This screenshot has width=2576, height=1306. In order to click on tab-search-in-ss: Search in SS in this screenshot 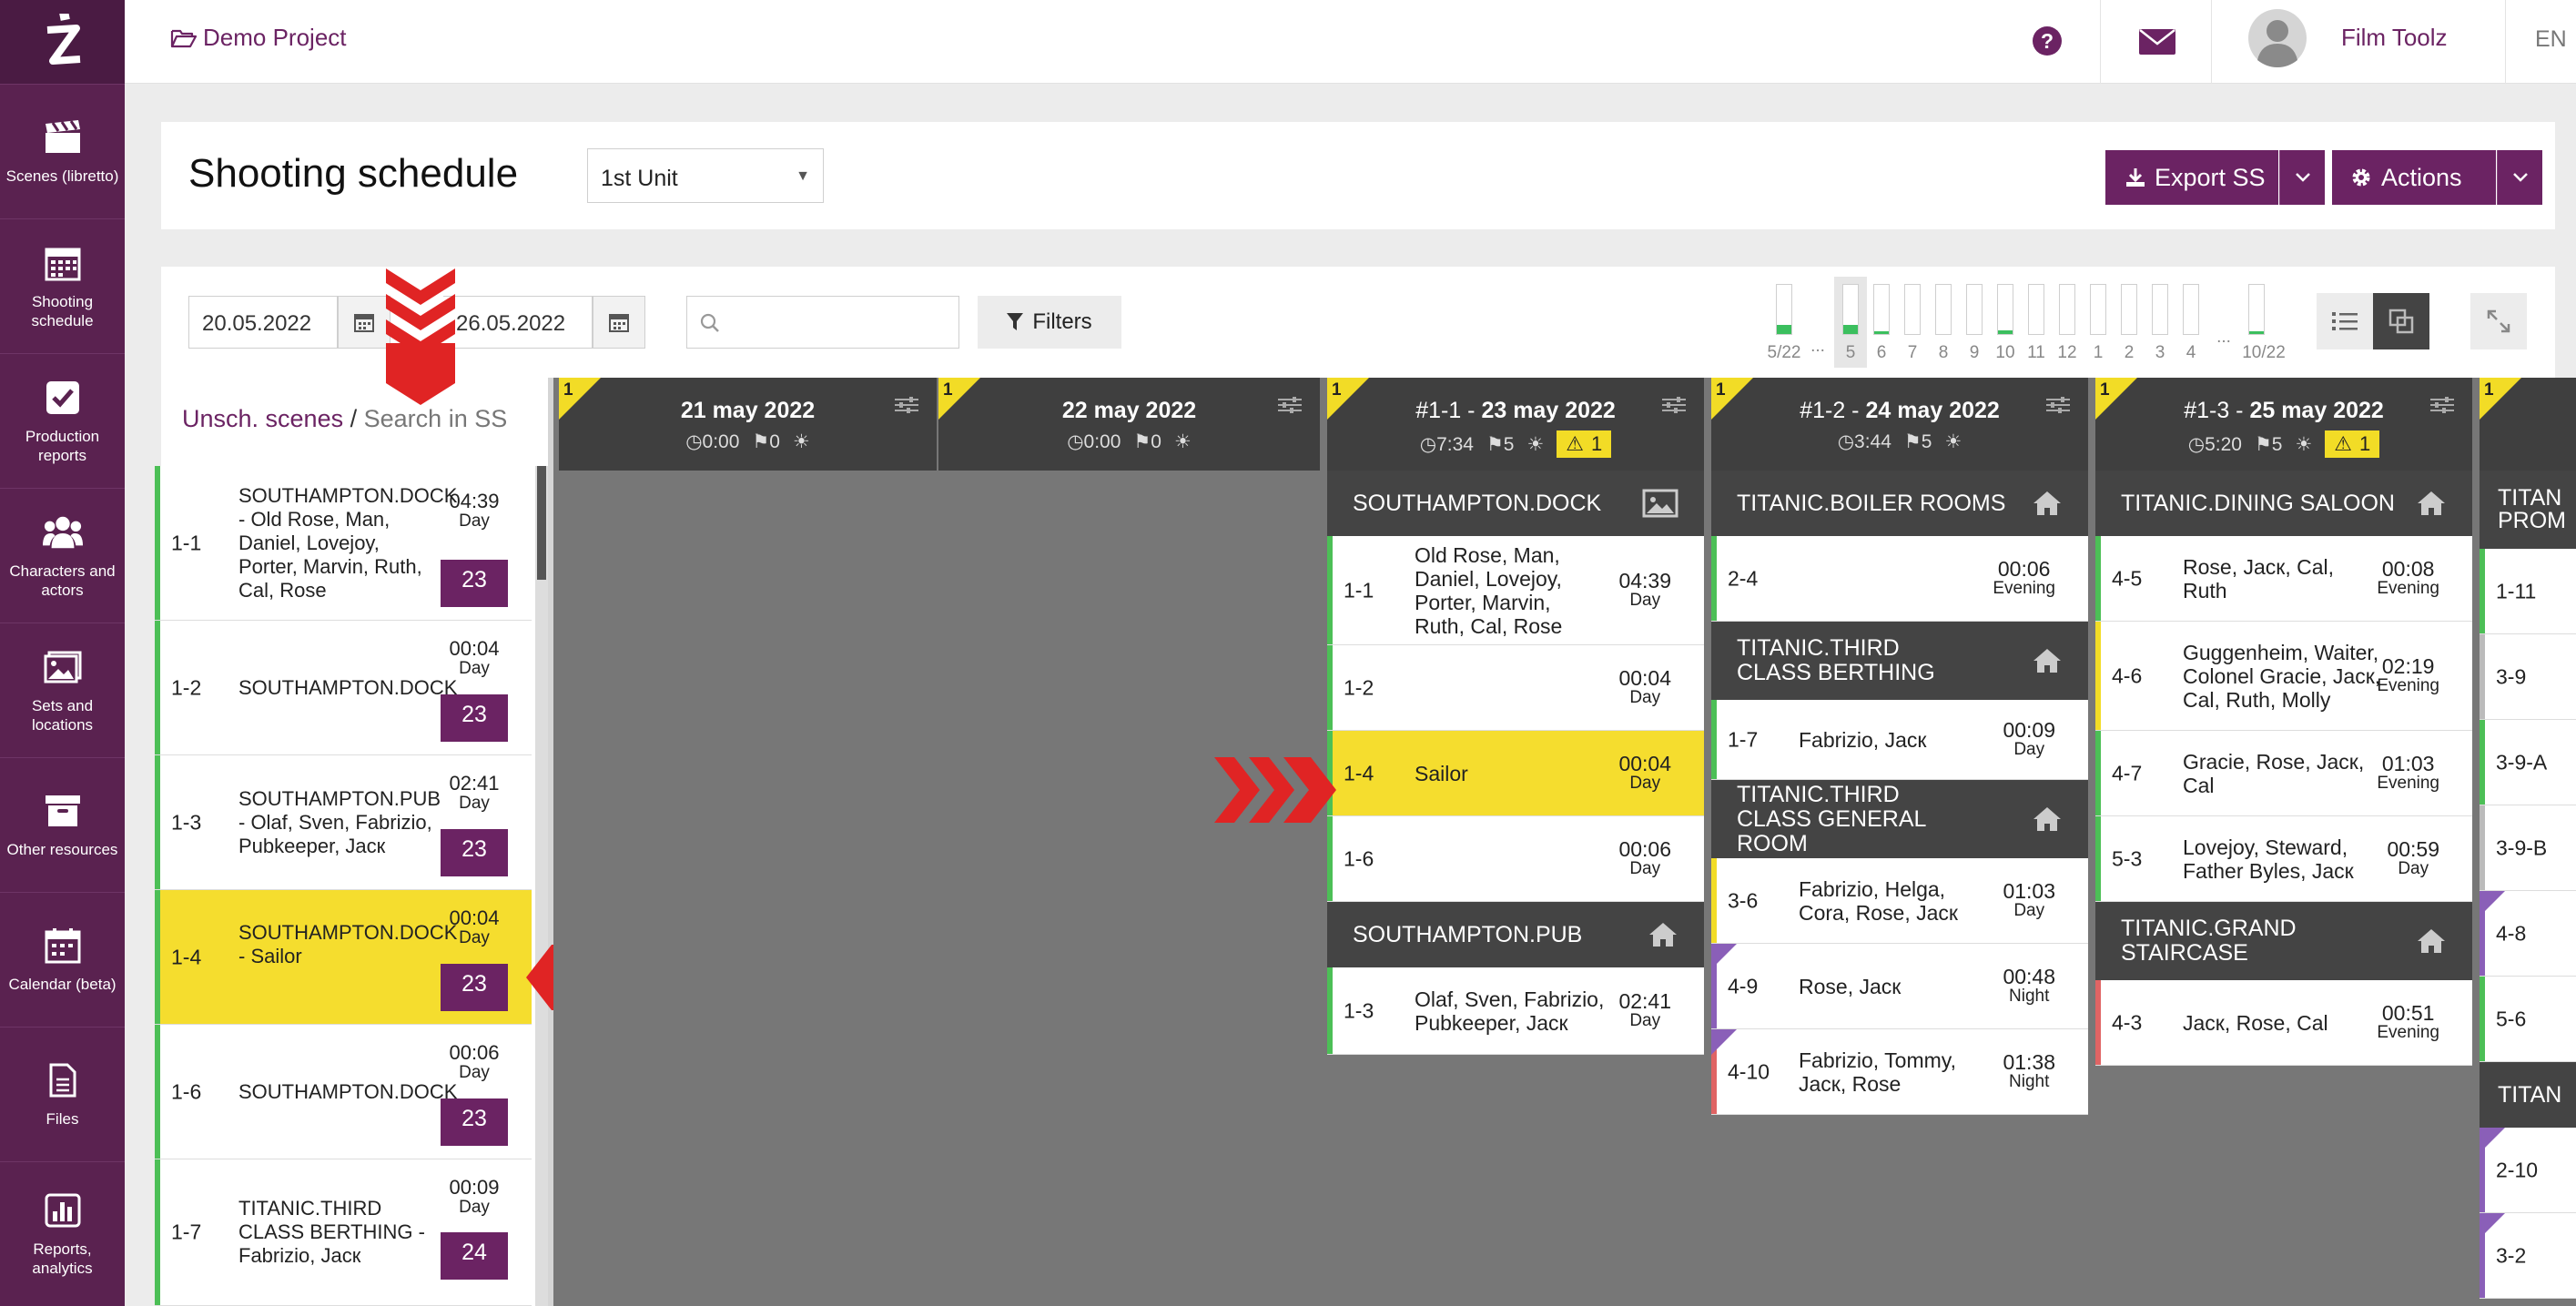, I will do `click(436, 418)`.